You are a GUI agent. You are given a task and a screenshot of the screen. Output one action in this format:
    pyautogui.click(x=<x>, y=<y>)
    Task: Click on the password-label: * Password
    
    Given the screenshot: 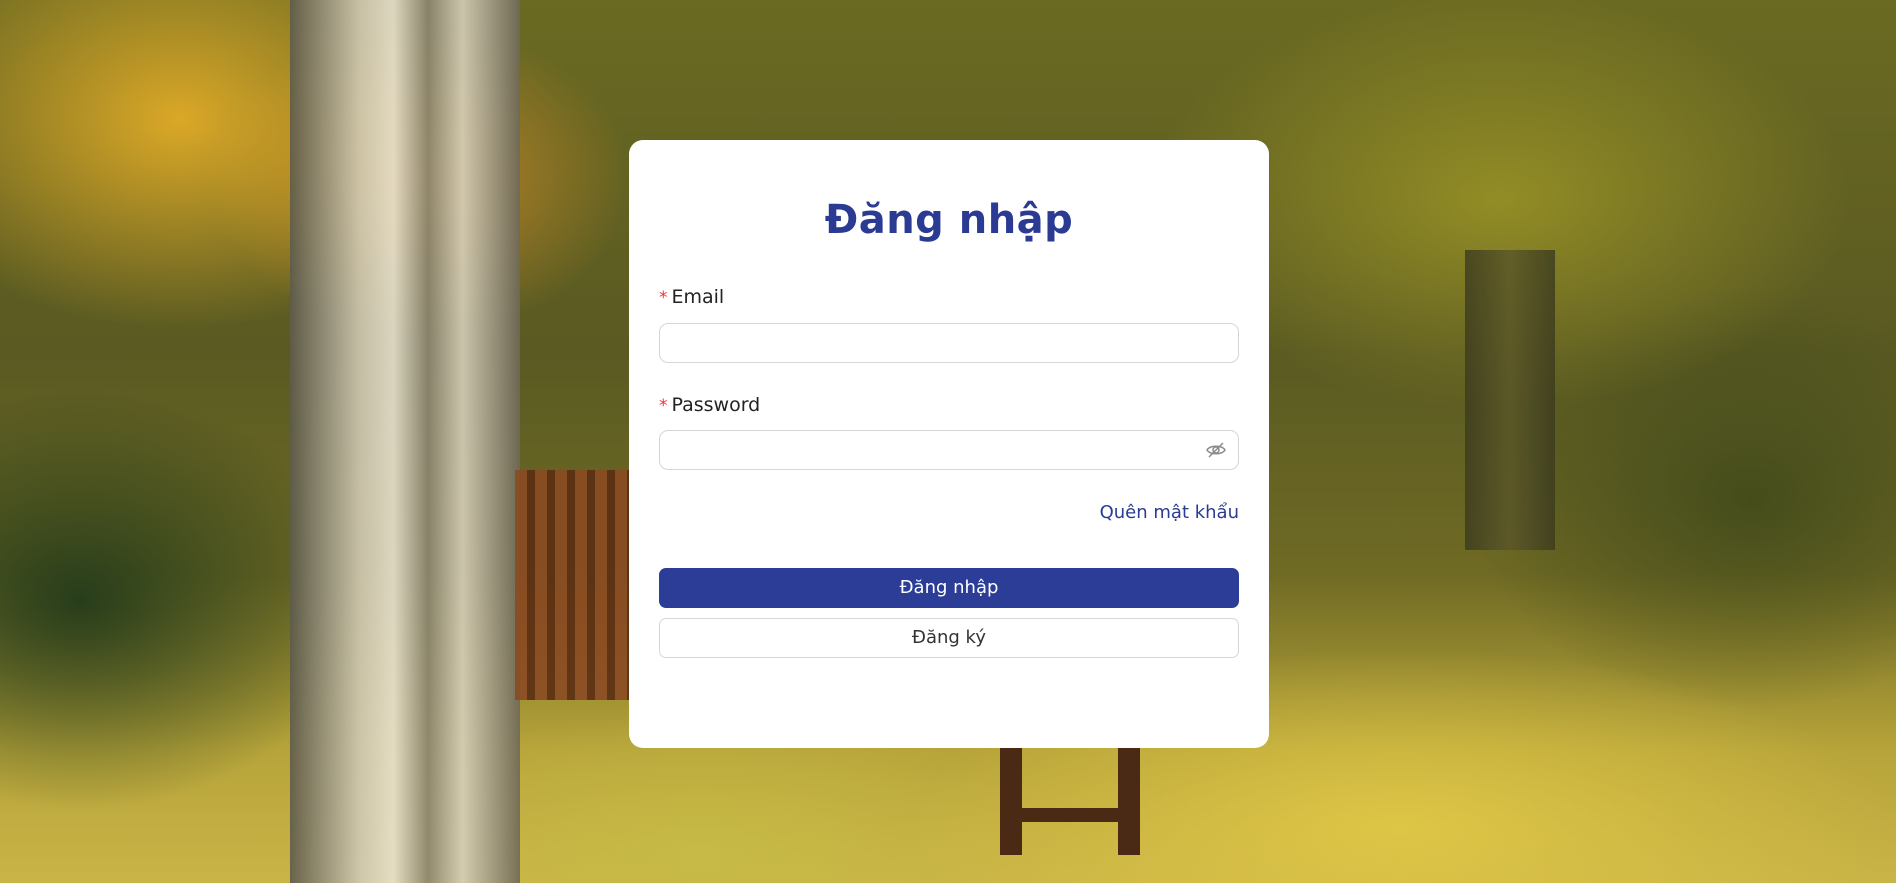 What is the action you would take?
    pyautogui.click(x=709, y=405)
    